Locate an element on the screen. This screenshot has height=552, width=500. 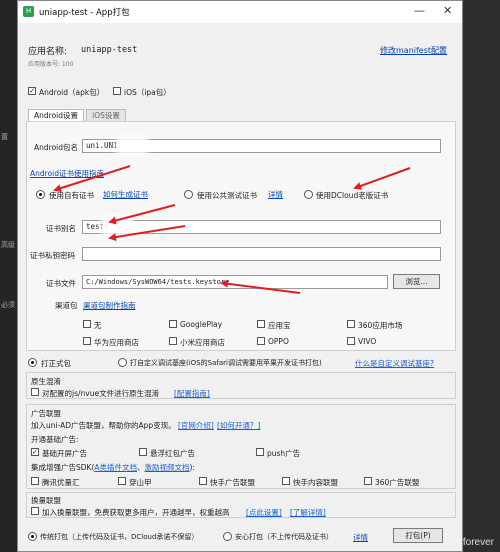
android-checkbox: ✓ is located at coordinates (32, 91).